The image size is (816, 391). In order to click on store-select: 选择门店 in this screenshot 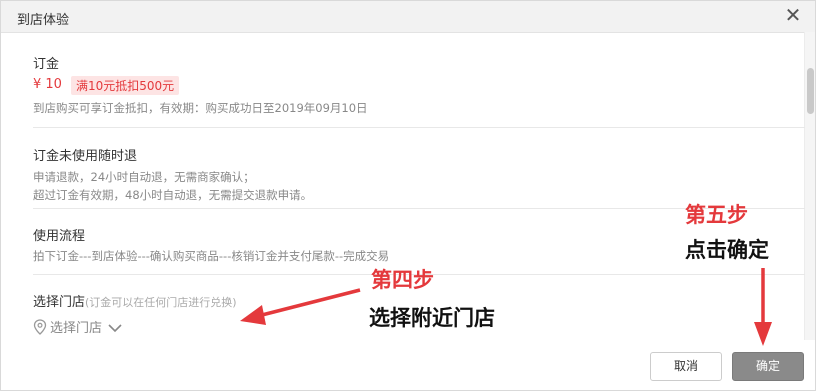, I will do `click(77, 326)`.